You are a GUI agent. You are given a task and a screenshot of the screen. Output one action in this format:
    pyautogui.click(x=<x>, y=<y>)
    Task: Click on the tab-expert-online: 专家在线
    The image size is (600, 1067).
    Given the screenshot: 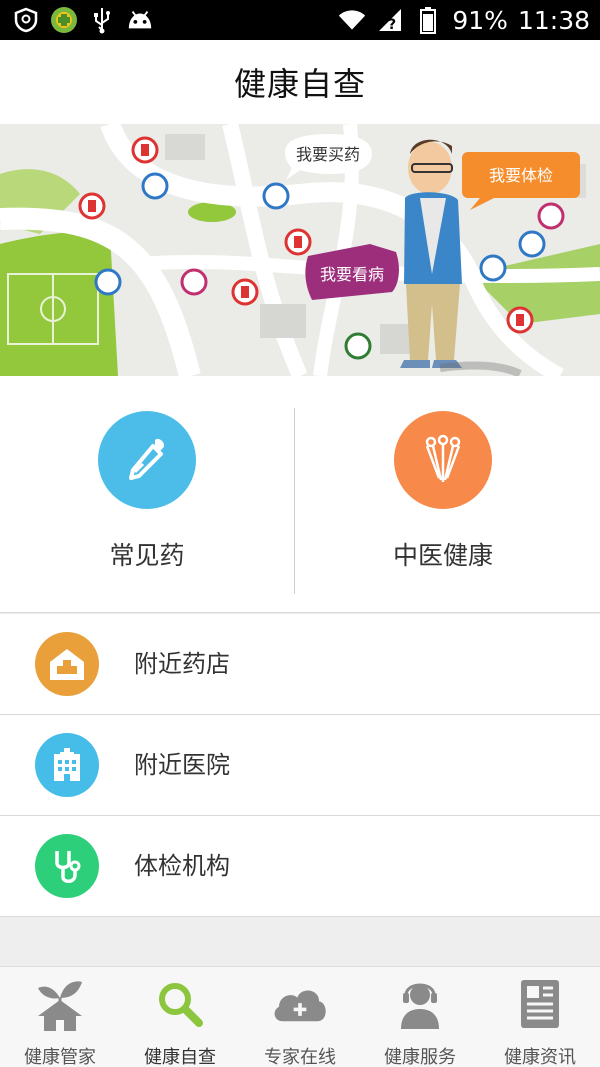 What is the action you would take?
    pyautogui.click(x=300, y=1017)
    